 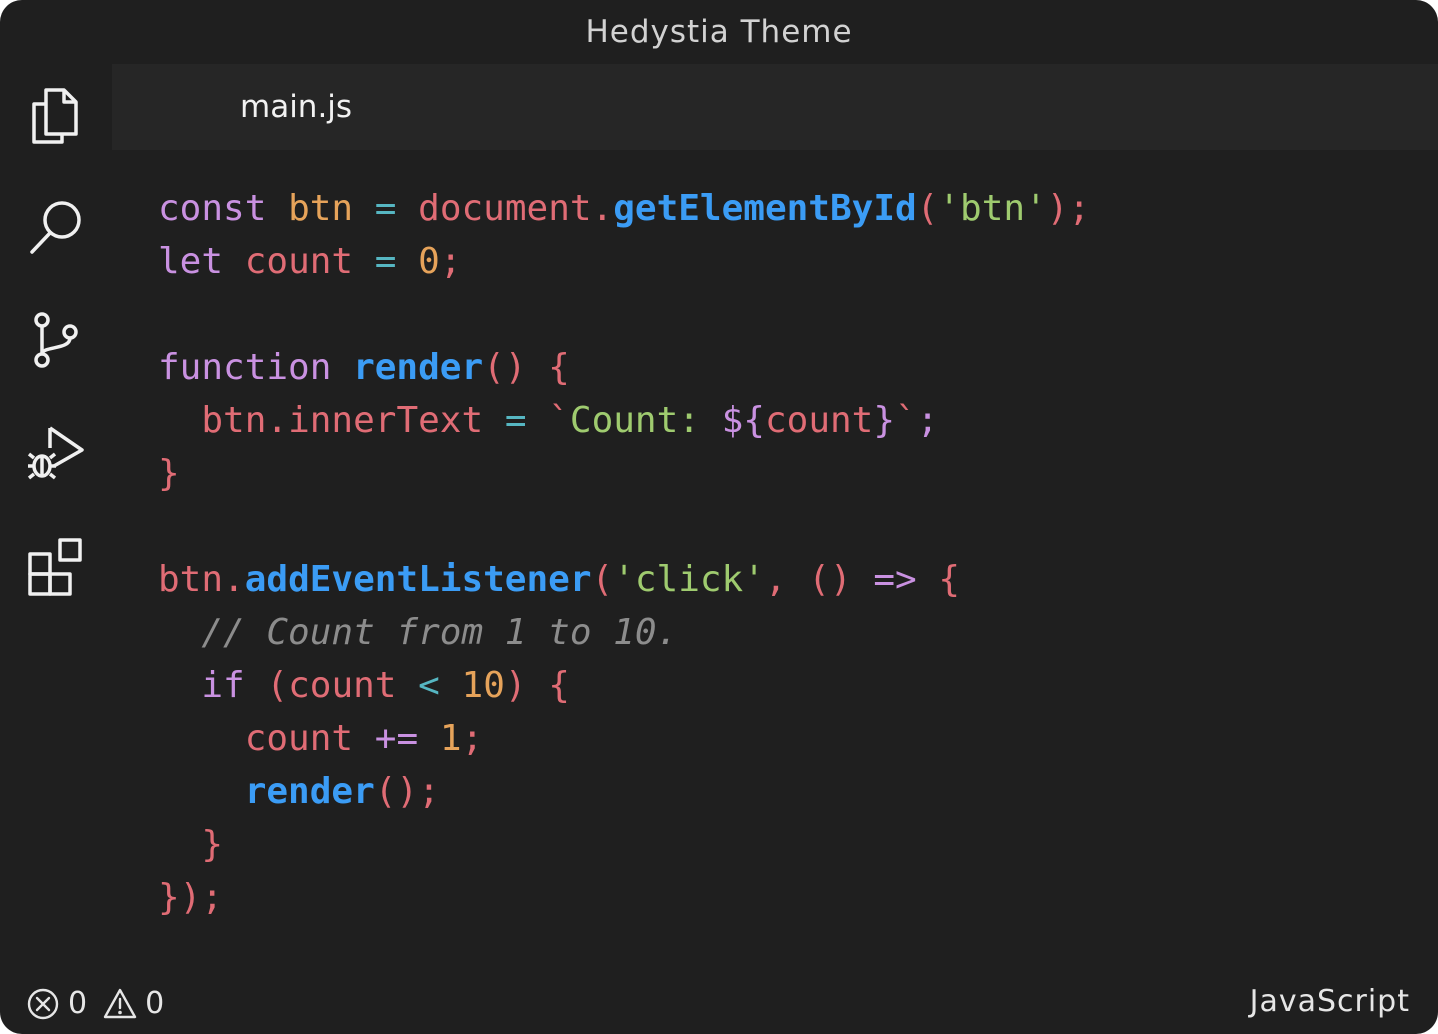 I want to click on code-line: count += 1;, so click(x=320, y=738).